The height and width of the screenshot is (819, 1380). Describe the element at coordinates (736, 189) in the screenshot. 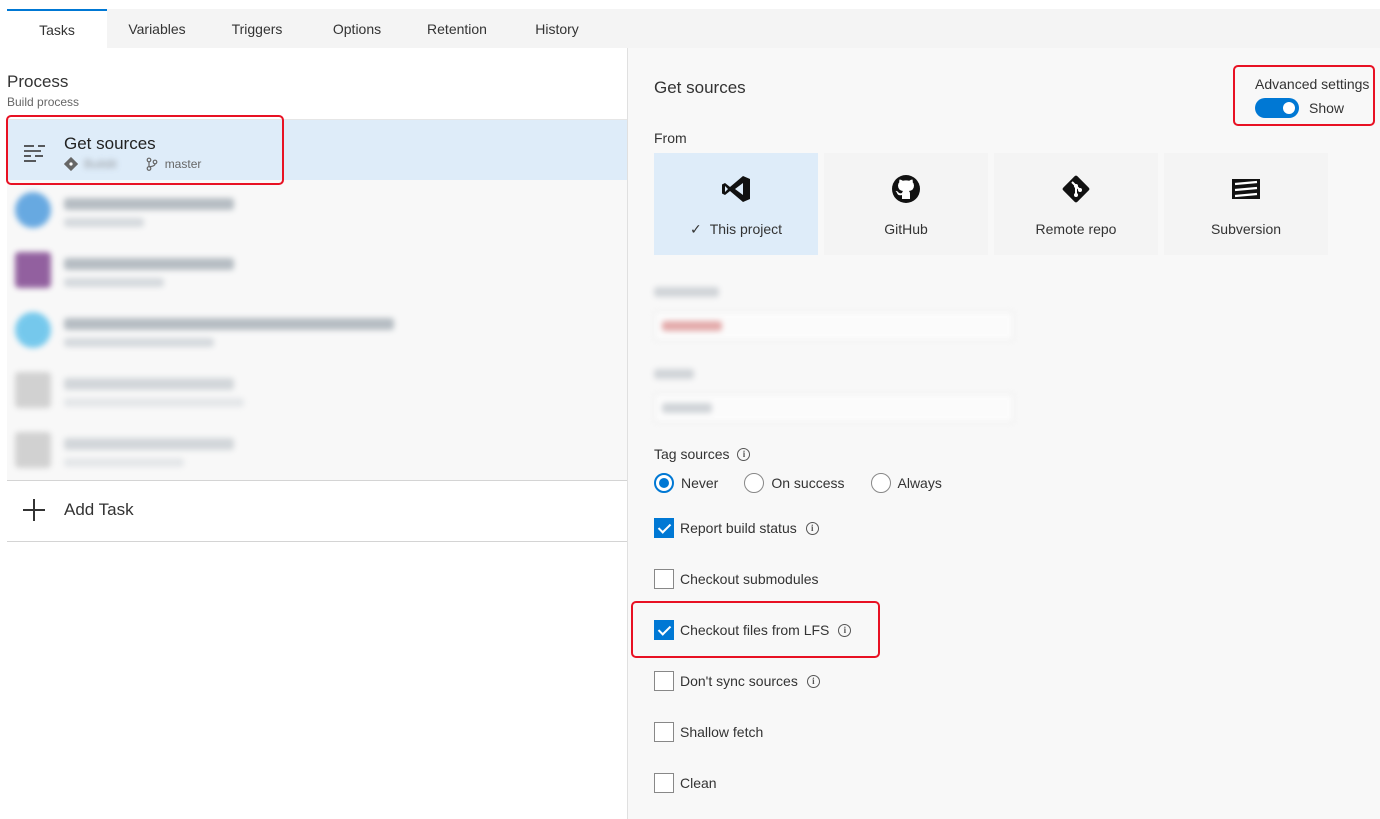

I see `visual-studio-icon` at that location.